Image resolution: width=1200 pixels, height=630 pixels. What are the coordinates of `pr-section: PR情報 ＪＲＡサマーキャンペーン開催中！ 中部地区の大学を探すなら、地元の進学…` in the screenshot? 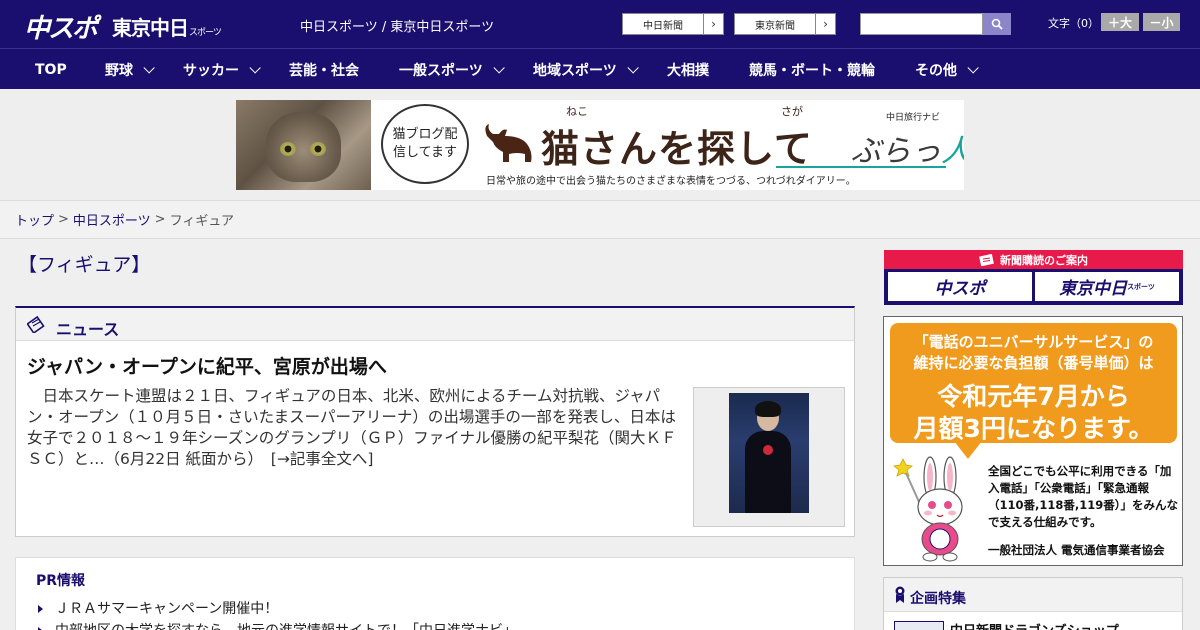 It's located at (435, 593).